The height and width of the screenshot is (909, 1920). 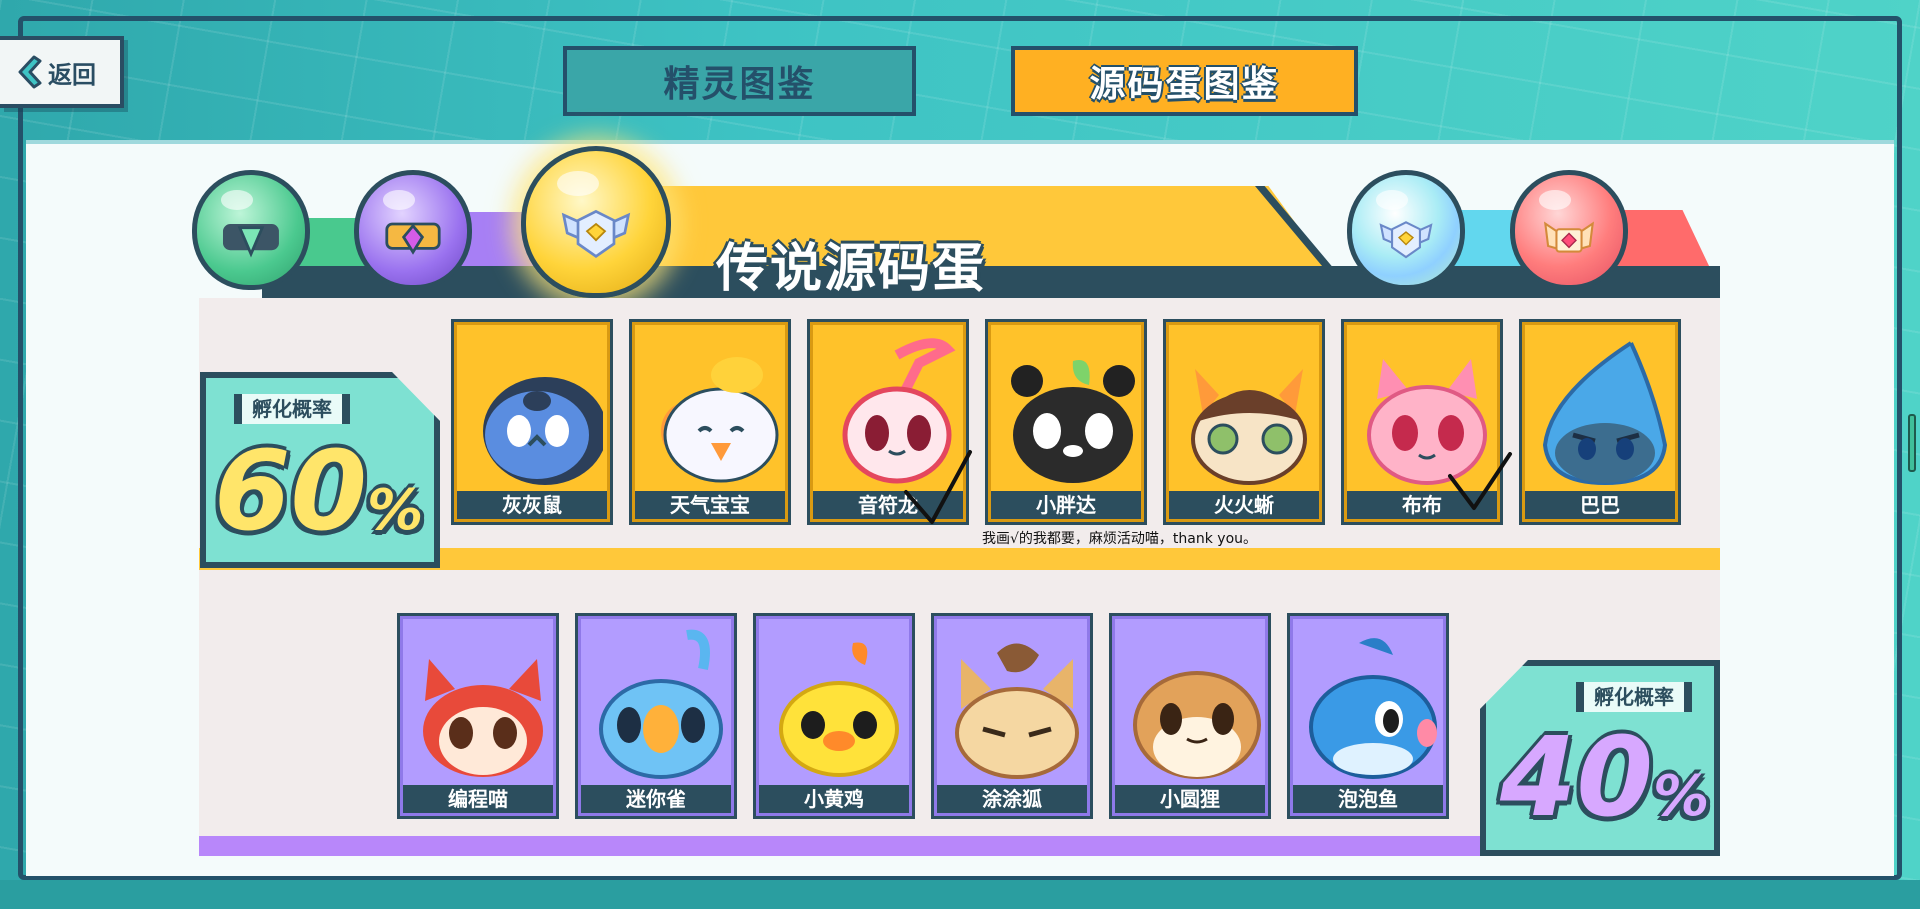 I want to click on pet-name: 涂涂狐, so click(x=1012, y=799).